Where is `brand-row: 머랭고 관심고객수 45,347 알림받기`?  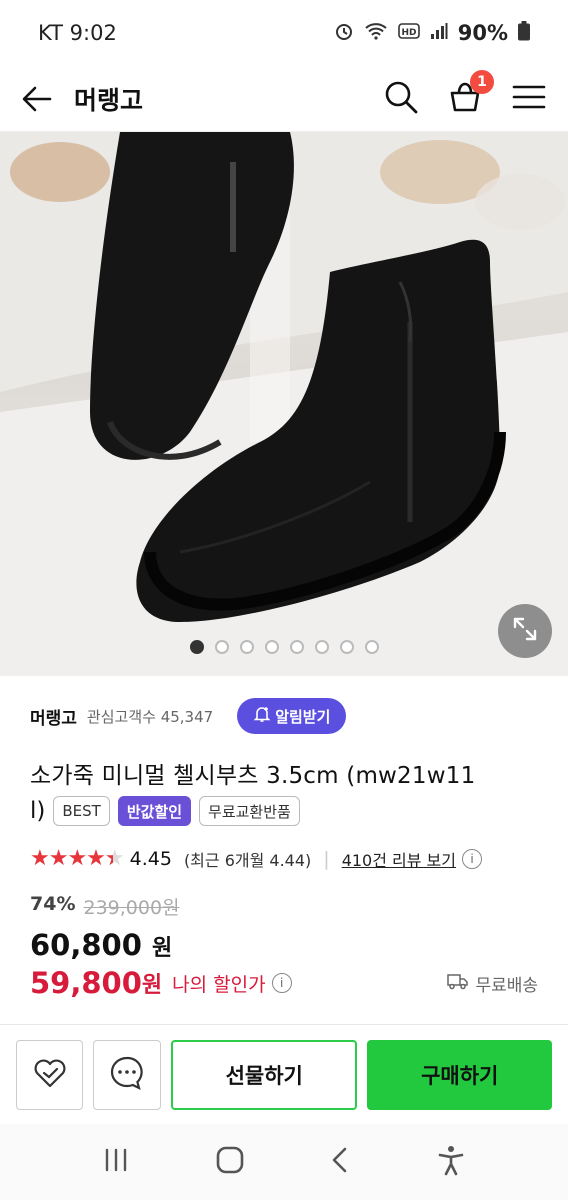 brand-row: 머랭고 관심고객수 45,347 알림받기 is located at coordinates (284, 716).